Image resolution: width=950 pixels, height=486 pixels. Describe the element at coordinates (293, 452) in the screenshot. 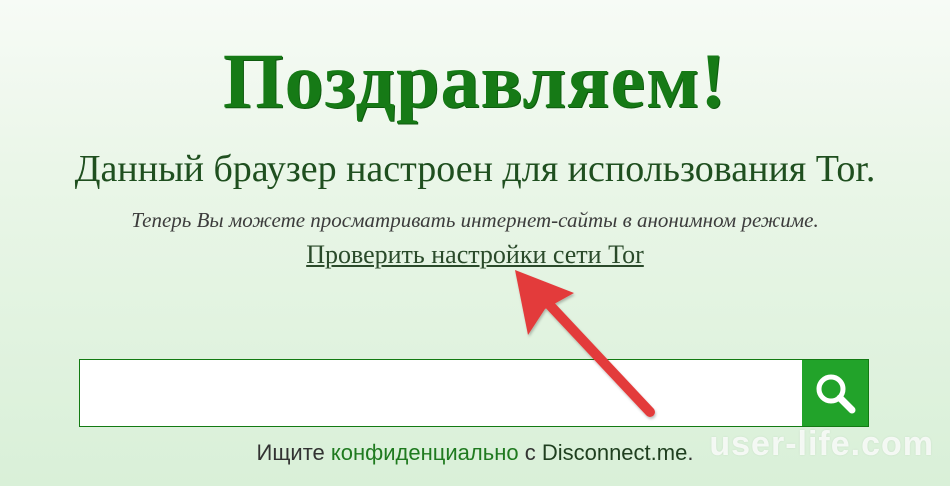

I see `footer-prefix: Ищите` at that location.